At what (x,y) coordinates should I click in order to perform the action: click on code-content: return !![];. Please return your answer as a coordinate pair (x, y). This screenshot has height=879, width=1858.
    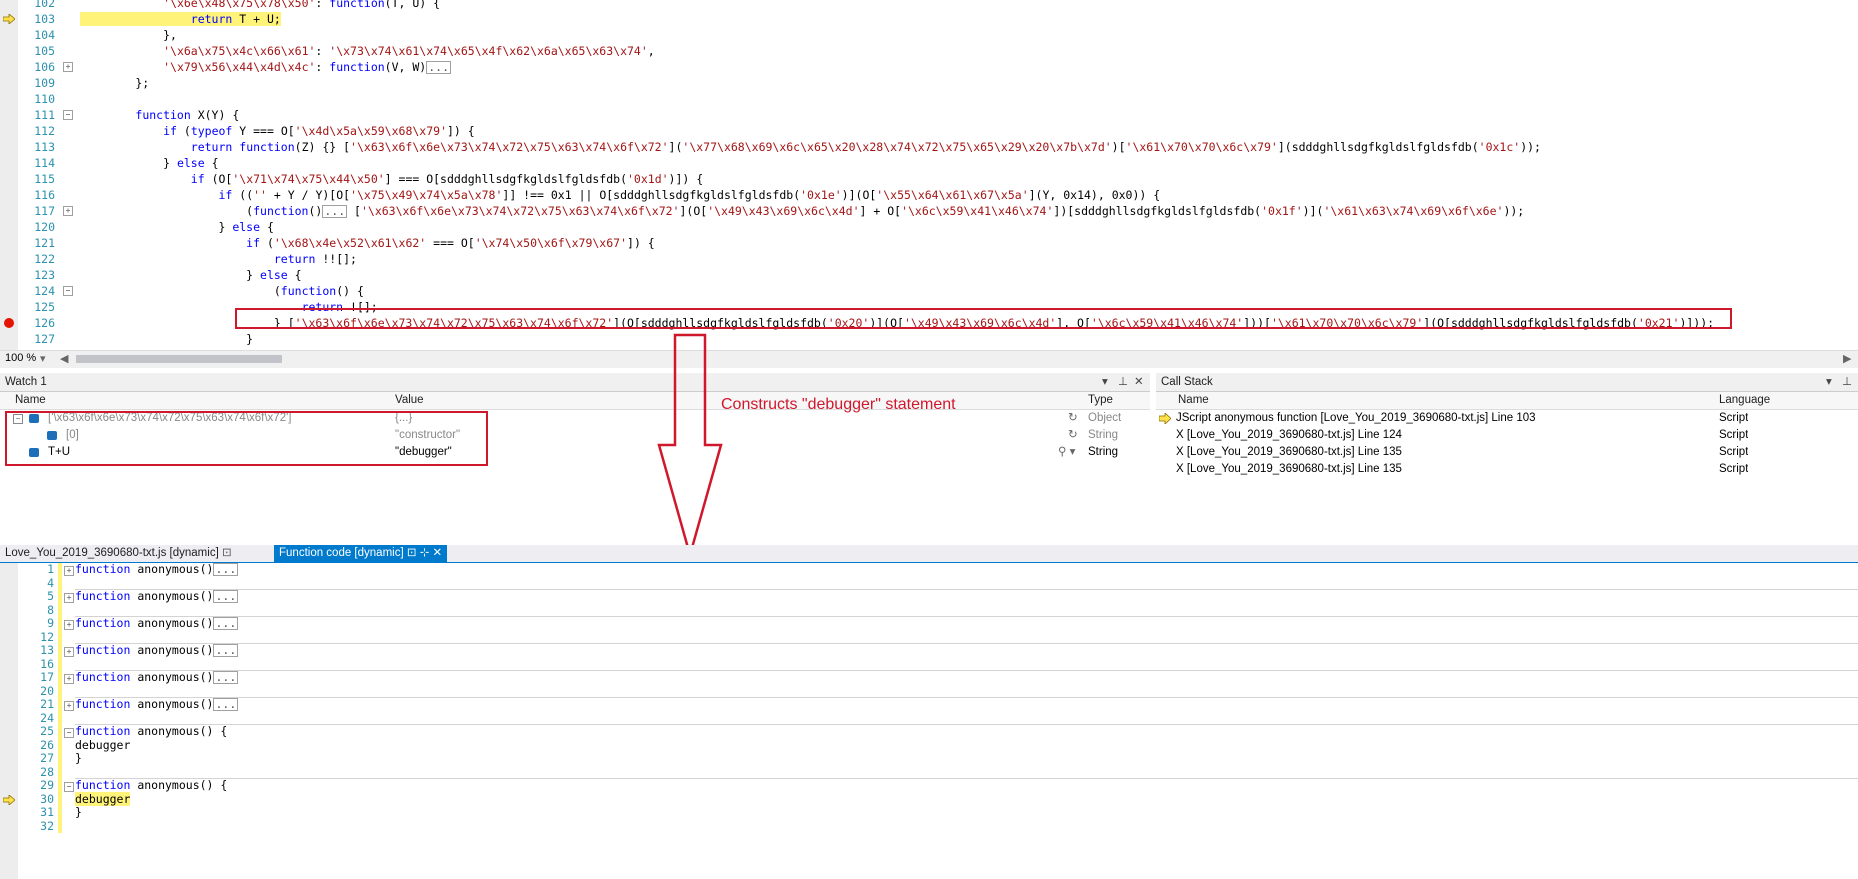
    Looking at the image, I should click on (315, 259).